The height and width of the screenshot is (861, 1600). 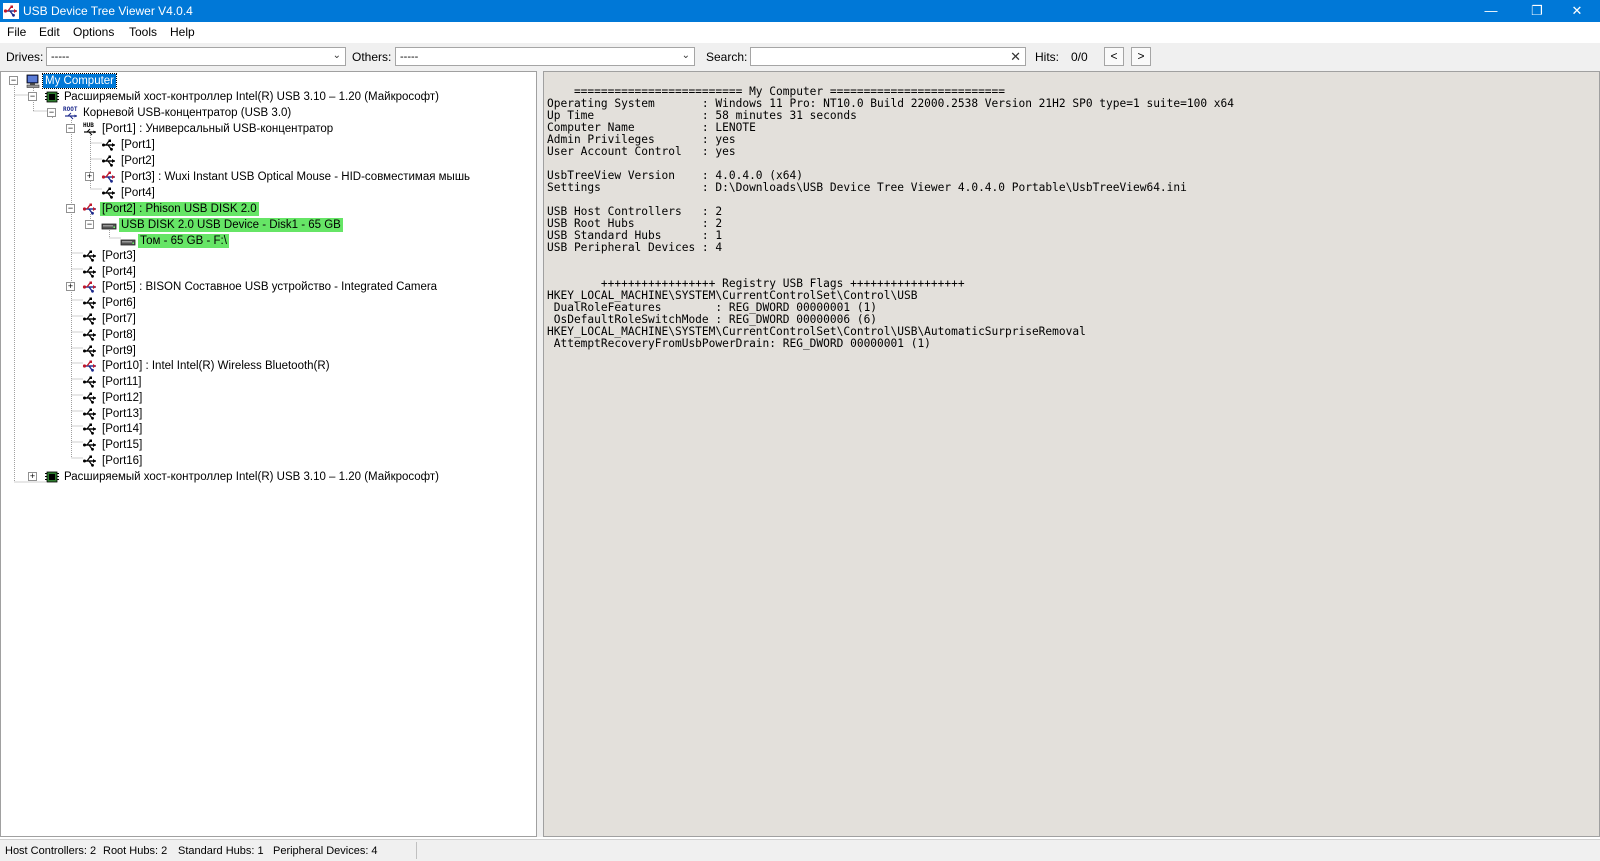 What do you see at coordinates (122, 461) in the screenshot?
I see `tree-node-label: [Port16]` at bounding box center [122, 461].